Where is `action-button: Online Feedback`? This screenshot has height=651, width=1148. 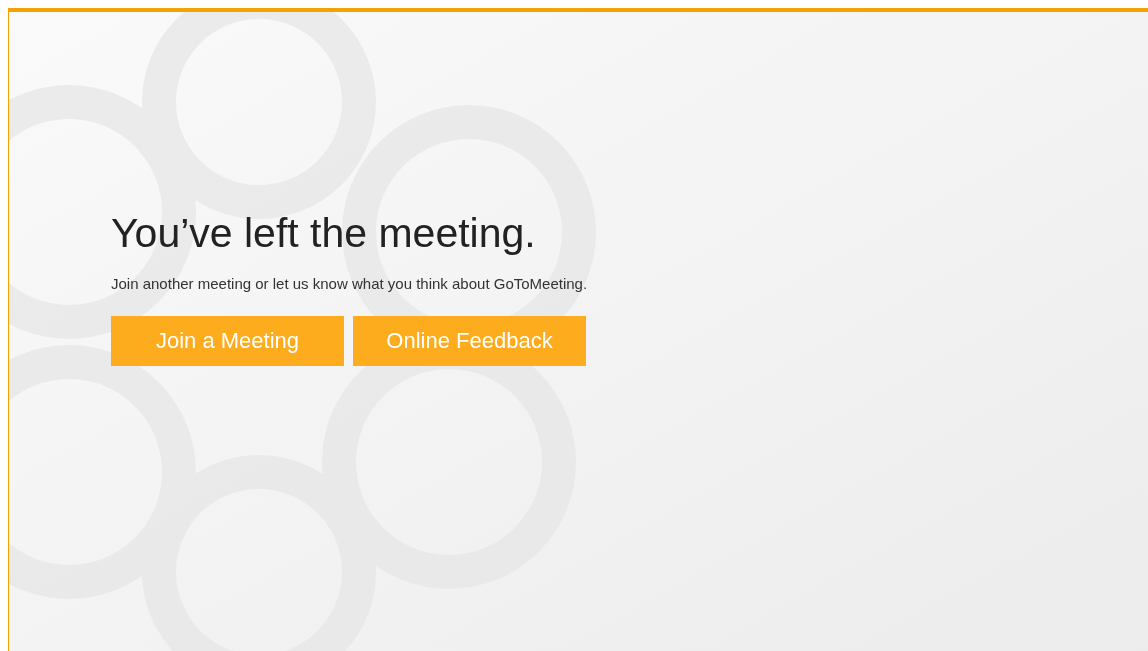 action-button: Online Feedback is located at coordinates (469, 340).